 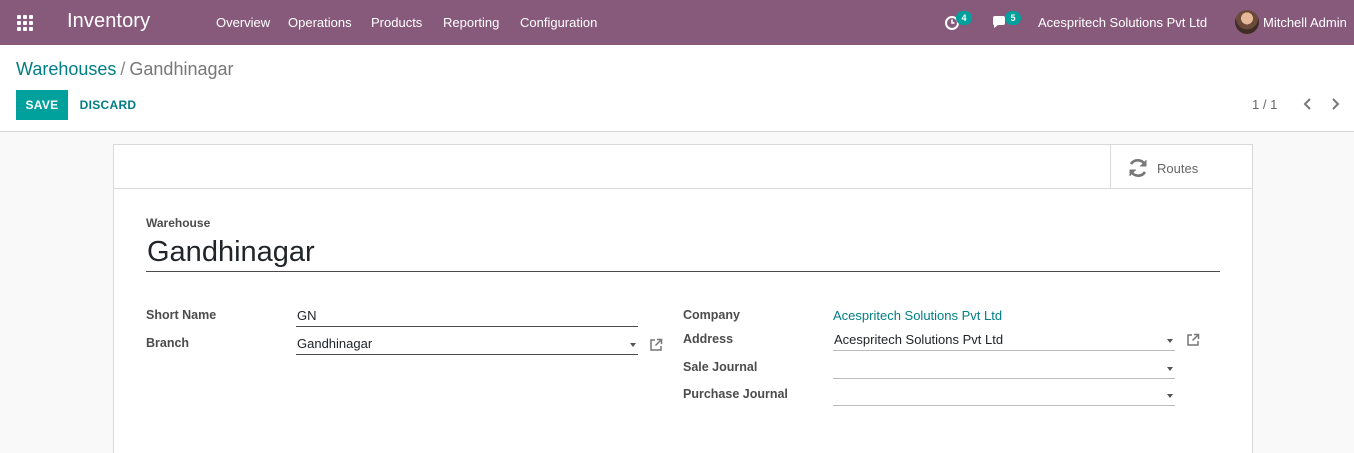 I want to click on warehouse-name-input, so click(x=683, y=253).